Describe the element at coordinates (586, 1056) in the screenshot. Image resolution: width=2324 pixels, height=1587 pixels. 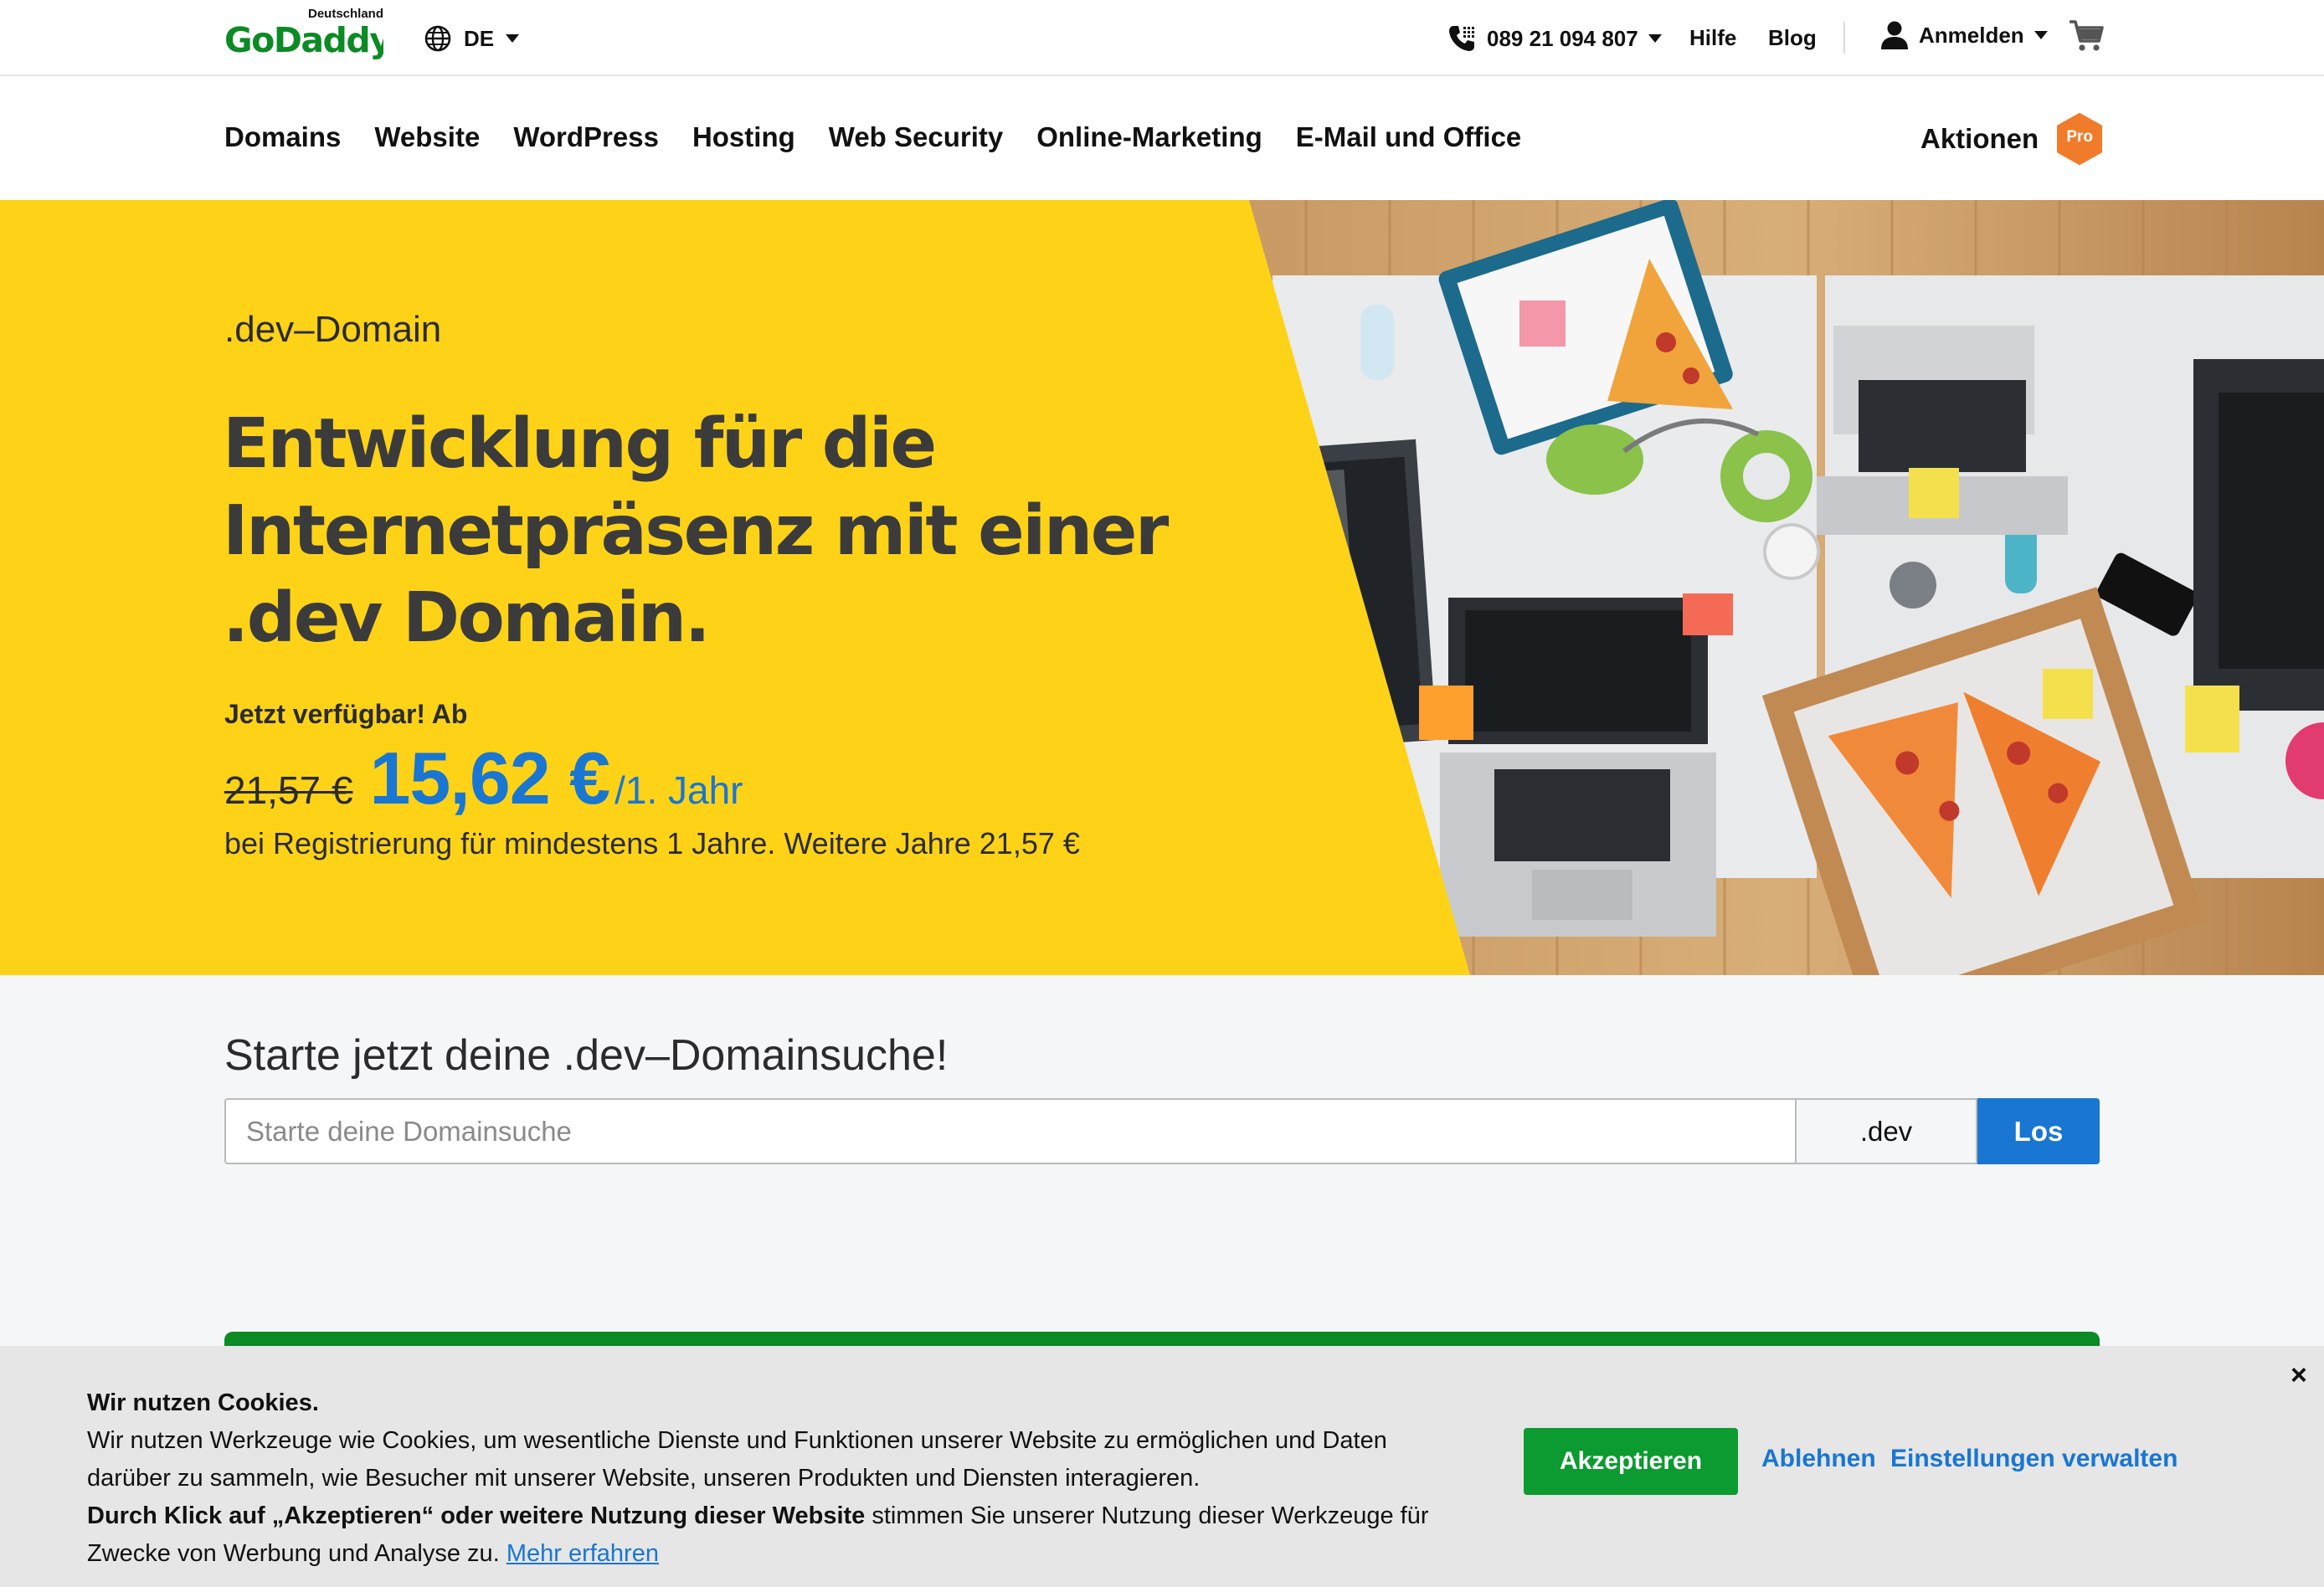
I see `search-title: Starte jetzt deine .dev–Domainsuche!` at that location.